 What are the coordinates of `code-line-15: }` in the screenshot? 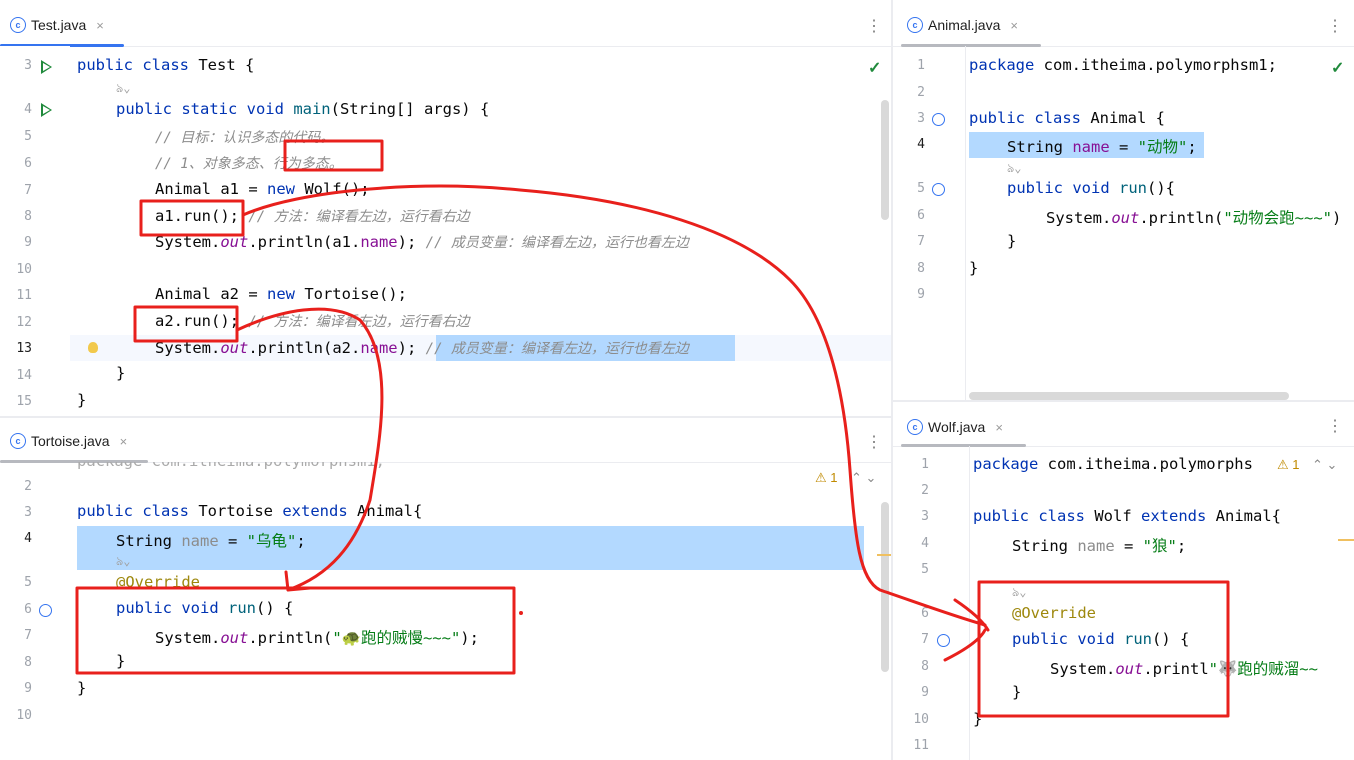 It's located at (82, 400).